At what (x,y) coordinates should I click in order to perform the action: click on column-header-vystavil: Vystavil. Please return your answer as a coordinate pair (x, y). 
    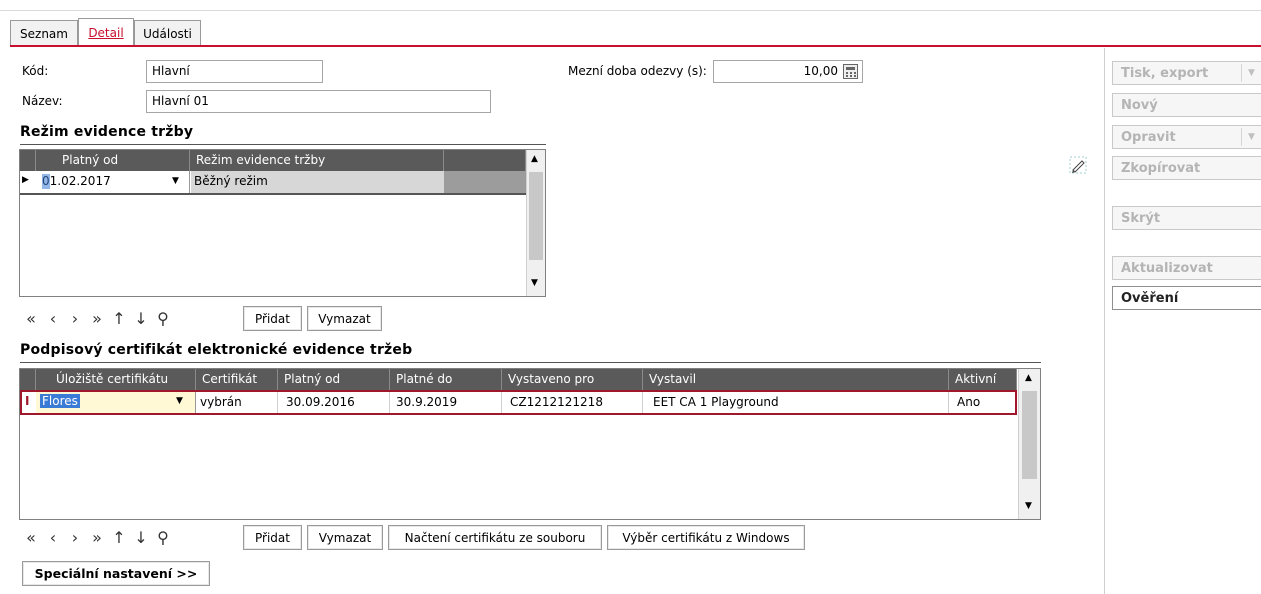
    Looking at the image, I should click on (796, 379).